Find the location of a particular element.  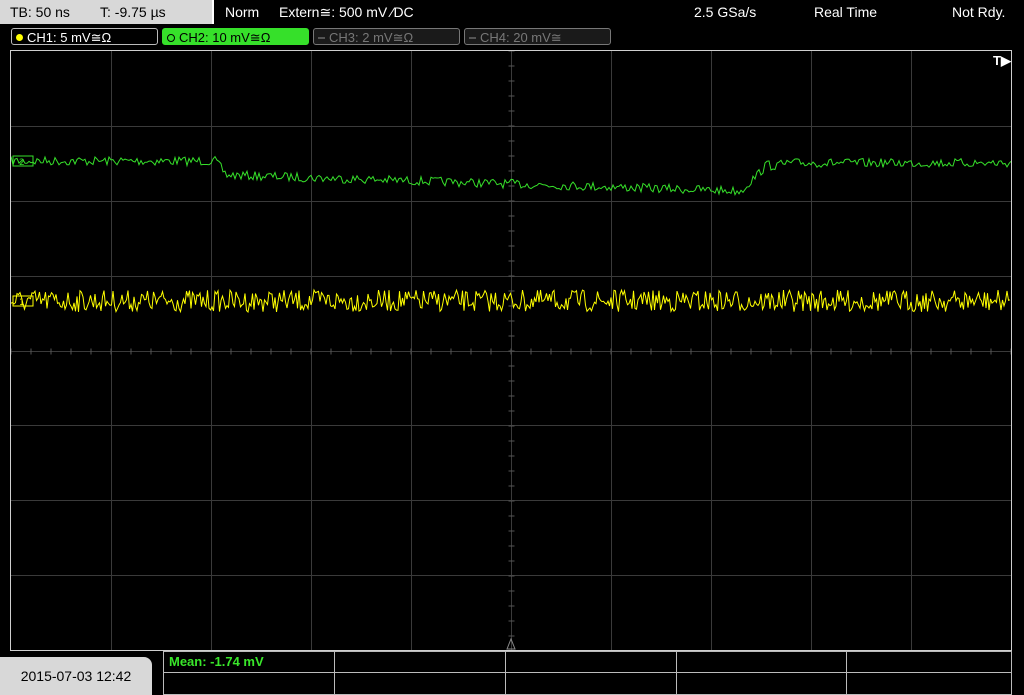

ch4-label: CH4: 20 mV≅ is located at coordinates (521, 37).